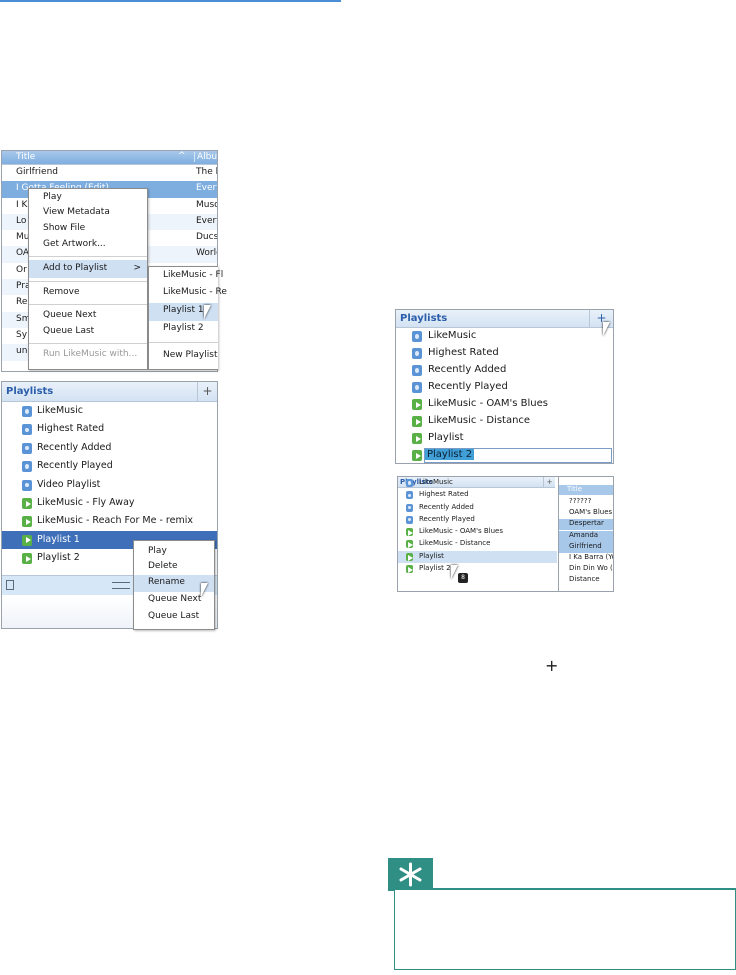  Describe the element at coordinates (446, 506) in the screenshot. I see `playlist-item-label: Recently Added` at that location.